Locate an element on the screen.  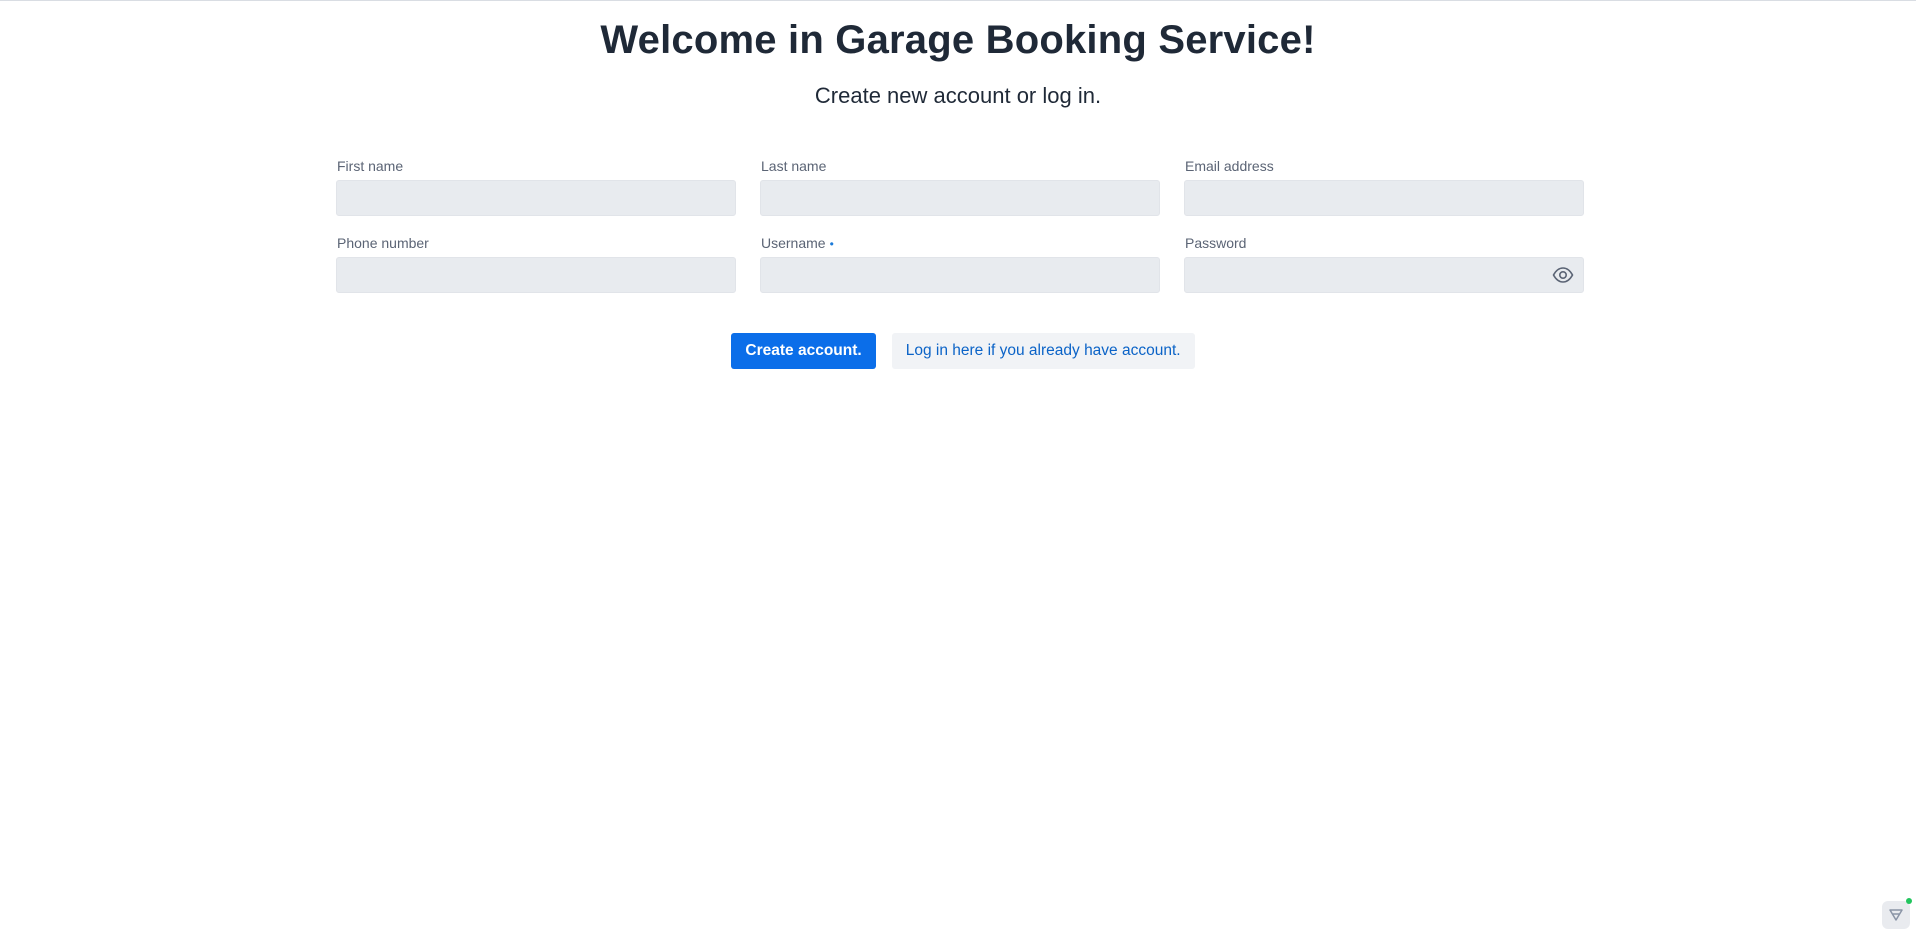
username-input is located at coordinates (960, 275).